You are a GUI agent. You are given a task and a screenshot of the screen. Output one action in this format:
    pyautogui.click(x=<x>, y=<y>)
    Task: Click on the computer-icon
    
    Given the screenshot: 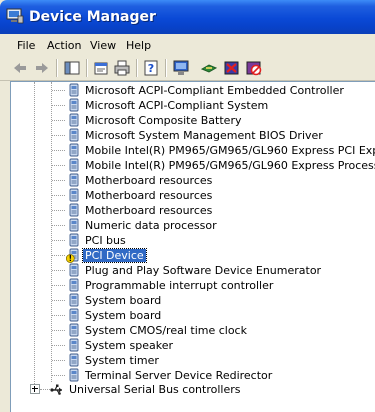 What is the action you would take?
    pyautogui.click(x=181, y=68)
    